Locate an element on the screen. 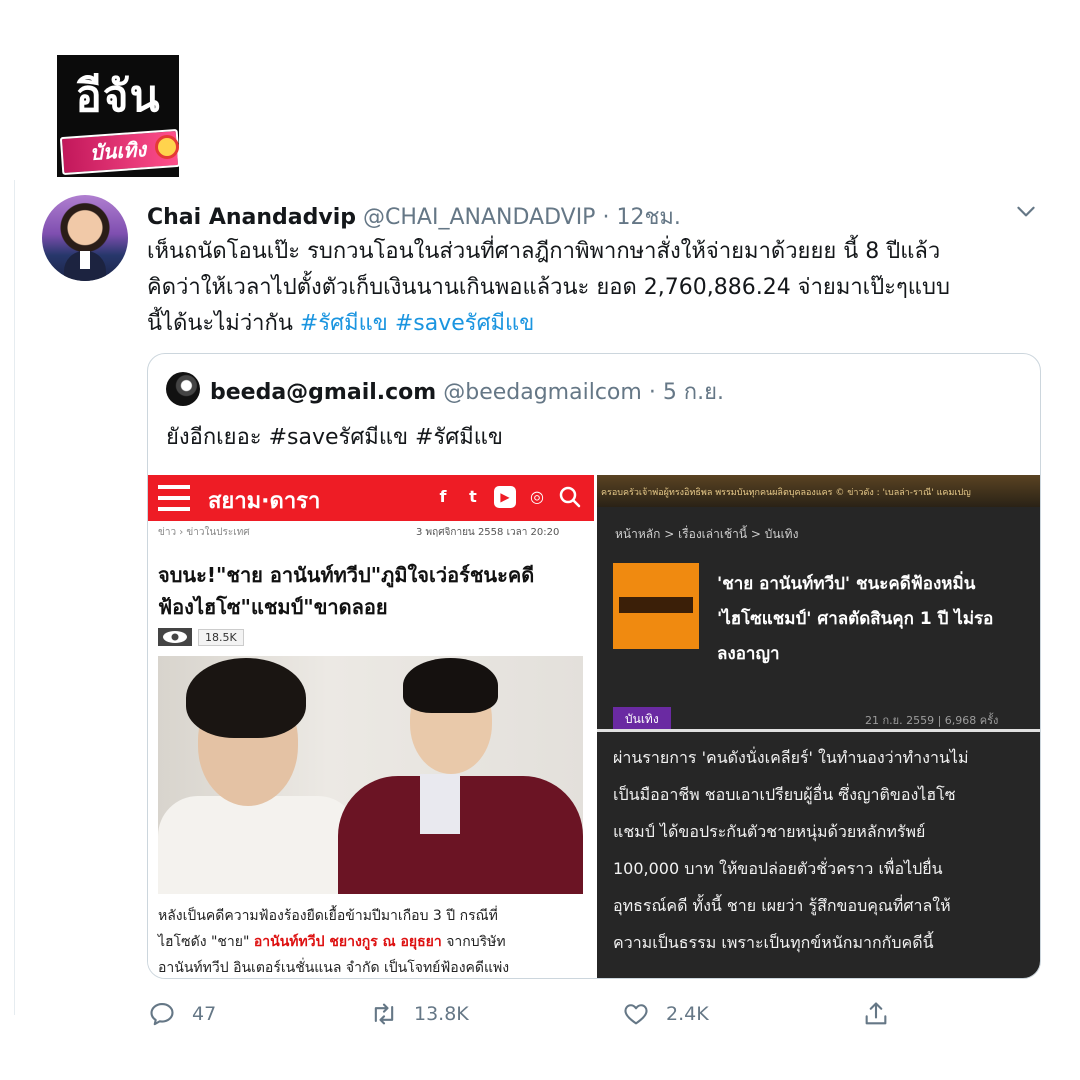  title-line: 'ชาย อานันท์ทวีป' ชนะคดีฟ้องหมิ่น is located at coordinates (846, 584).